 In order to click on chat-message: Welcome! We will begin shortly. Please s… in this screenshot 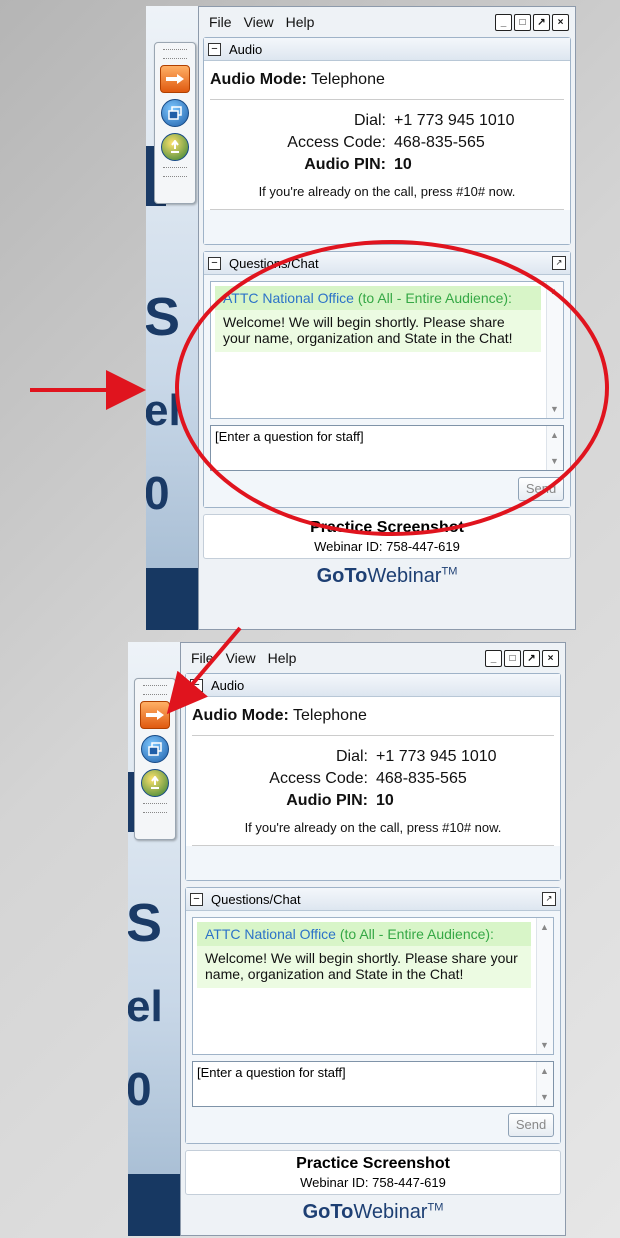, I will do `click(378, 331)`.